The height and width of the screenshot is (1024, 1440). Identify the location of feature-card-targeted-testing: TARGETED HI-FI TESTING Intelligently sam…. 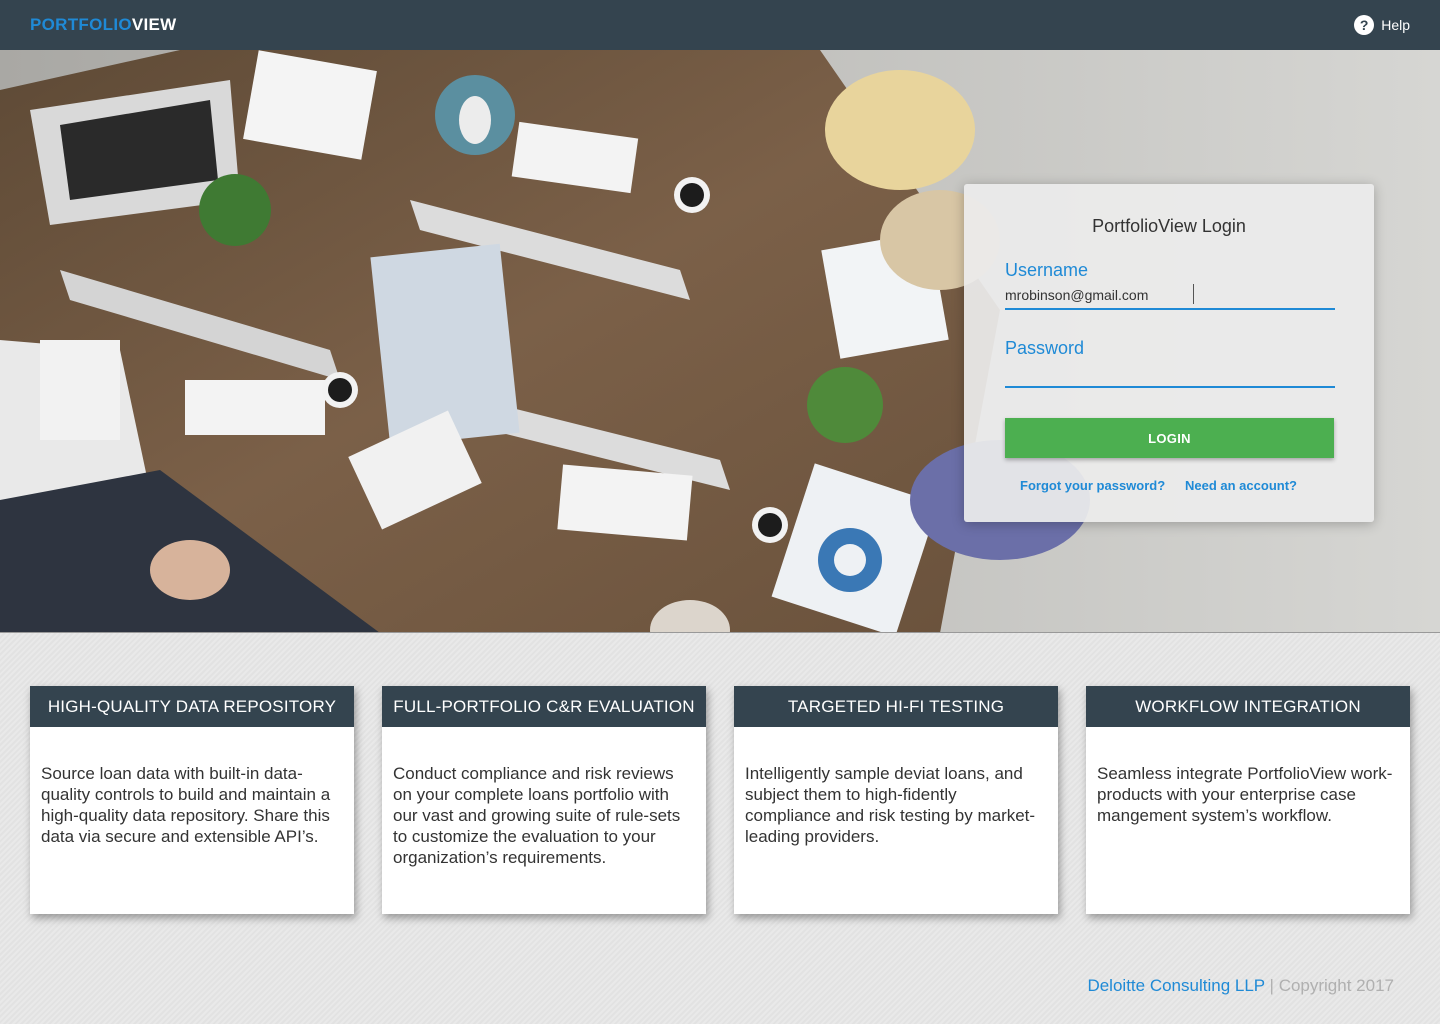
(896, 800).